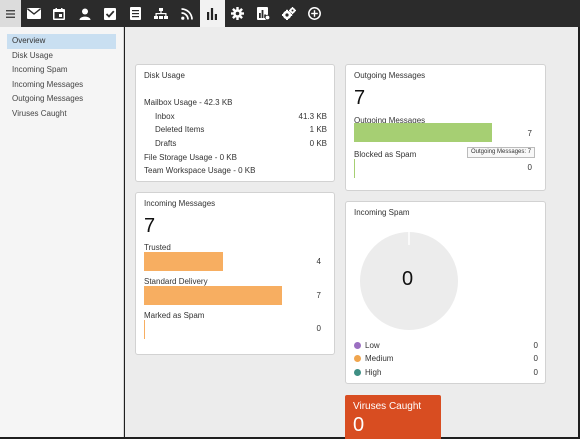 This screenshot has width=580, height=439. What do you see at coordinates (312, 116) in the screenshot?
I see `inbox-value: 41.3 KB` at bounding box center [312, 116].